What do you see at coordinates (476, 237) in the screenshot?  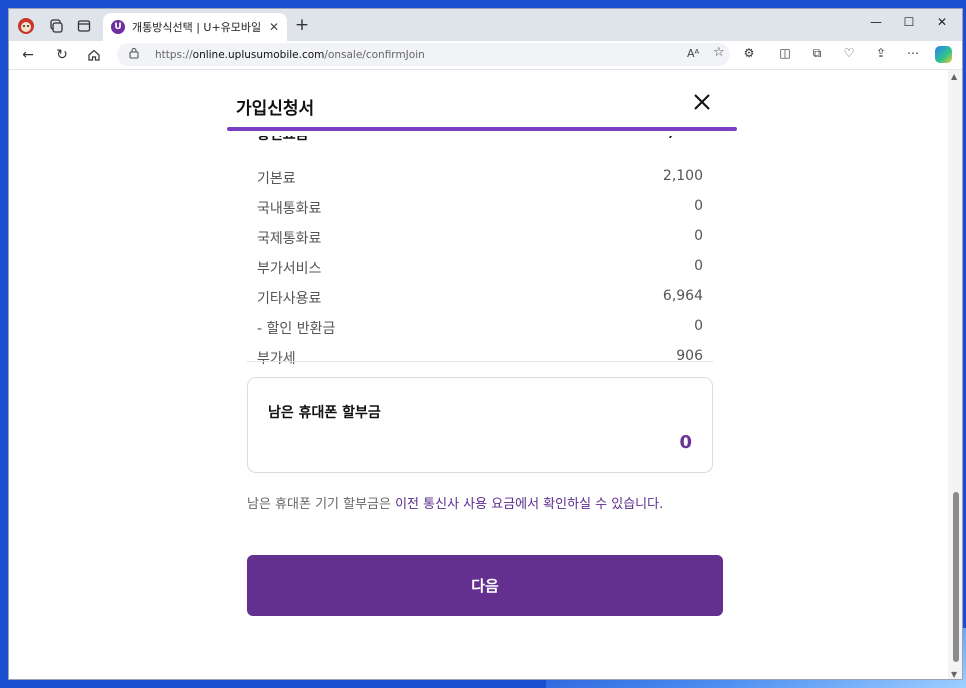 I see `fee-row: 국제통화료 0` at bounding box center [476, 237].